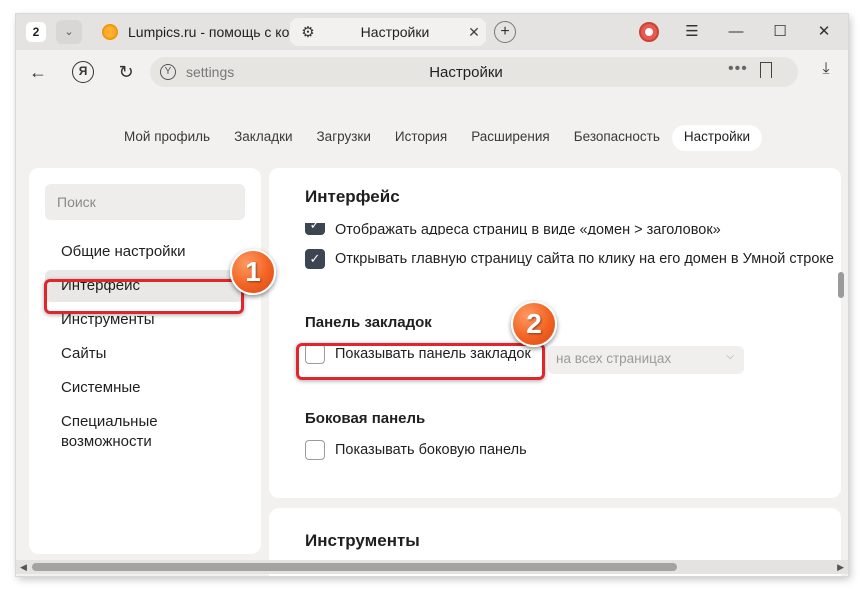 The image size is (864, 589). I want to click on reload-icon: ↻, so click(126, 72).